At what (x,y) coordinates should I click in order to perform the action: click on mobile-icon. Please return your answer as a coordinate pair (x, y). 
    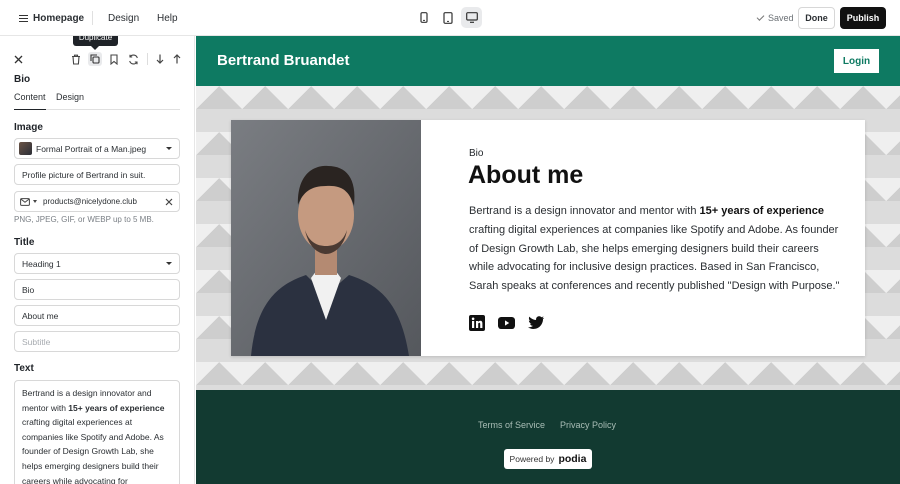
    Looking at the image, I should click on (423, 17).